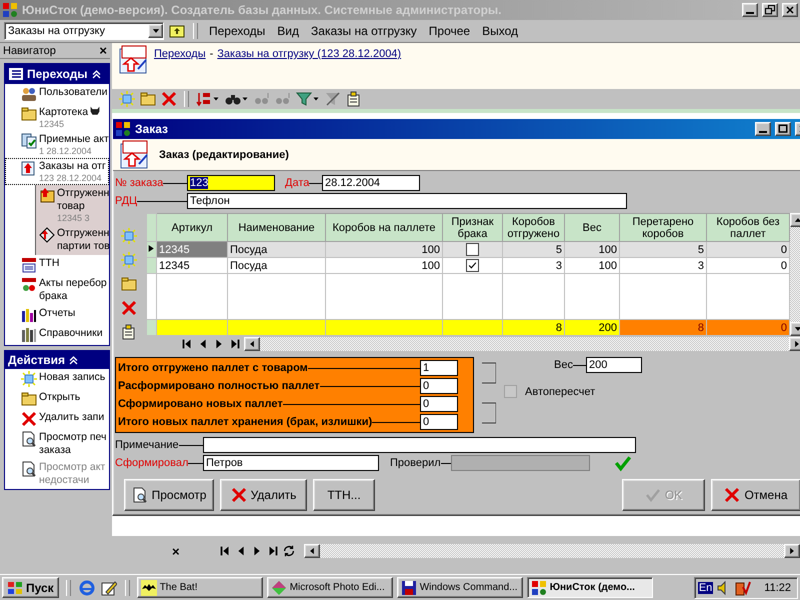  What do you see at coordinates (30, 587) in the screenshot?
I see `start-button: Пуск` at bounding box center [30, 587].